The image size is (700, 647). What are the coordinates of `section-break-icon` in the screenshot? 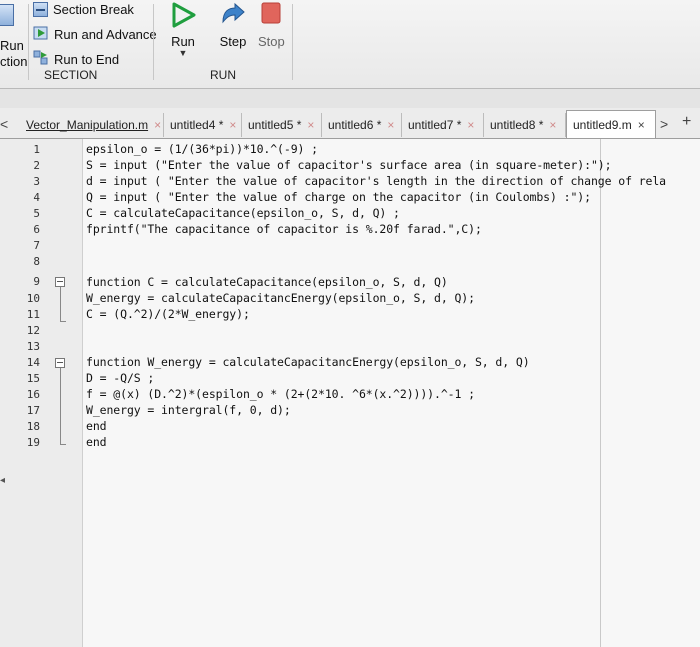 It's located at (40, 9).